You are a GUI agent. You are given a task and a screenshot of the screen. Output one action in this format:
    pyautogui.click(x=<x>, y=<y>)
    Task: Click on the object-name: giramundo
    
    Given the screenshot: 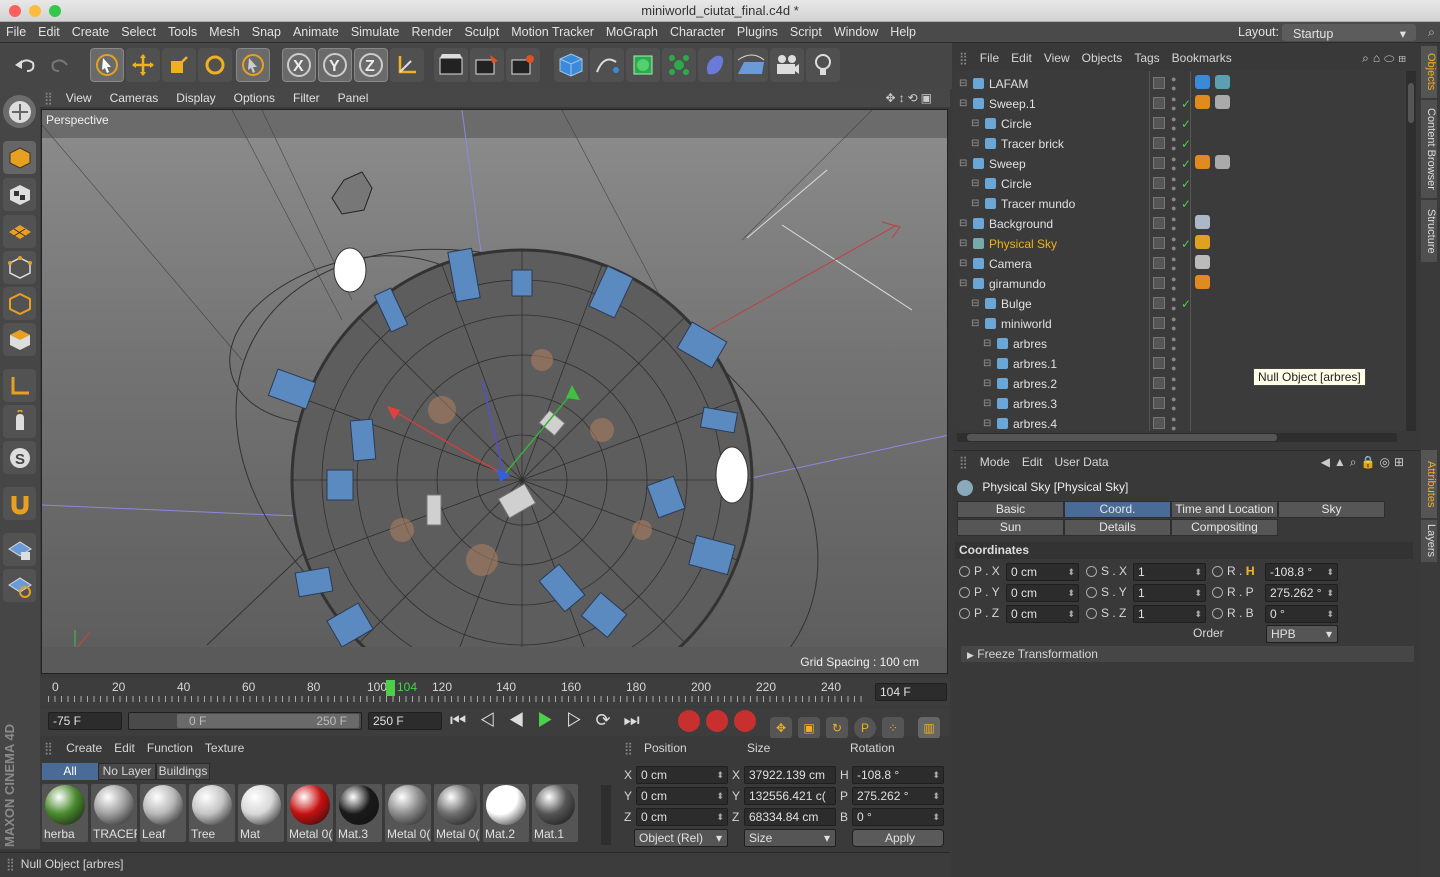 What is the action you would take?
    pyautogui.click(x=1017, y=284)
    